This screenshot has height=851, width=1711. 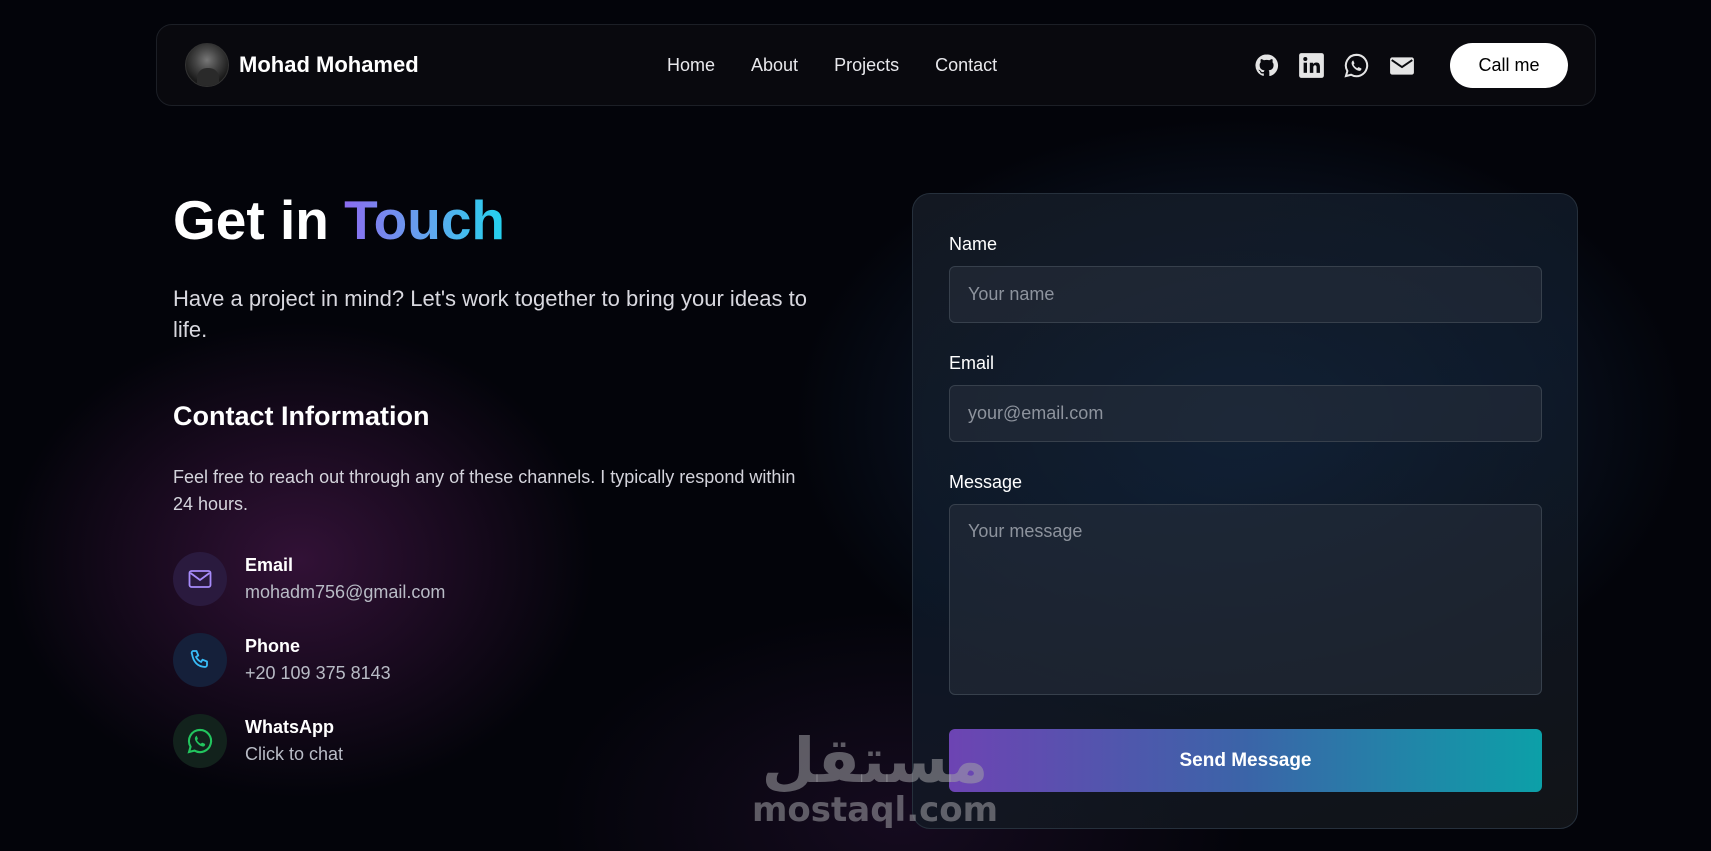 I want to click on nav-link-projects: Projects, so click(x=866, y=65).